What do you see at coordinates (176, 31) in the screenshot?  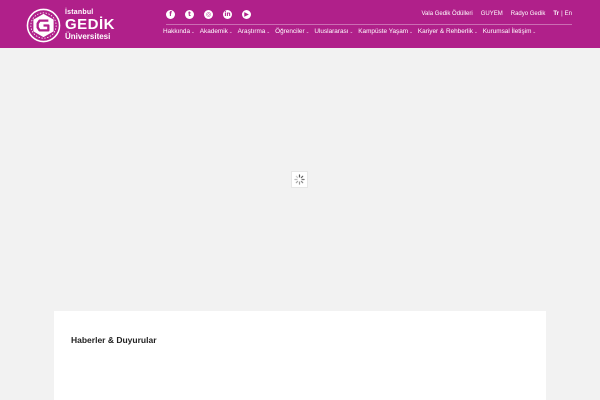 I see `nav-label: Hakkında` at bounding box center [176, 31].